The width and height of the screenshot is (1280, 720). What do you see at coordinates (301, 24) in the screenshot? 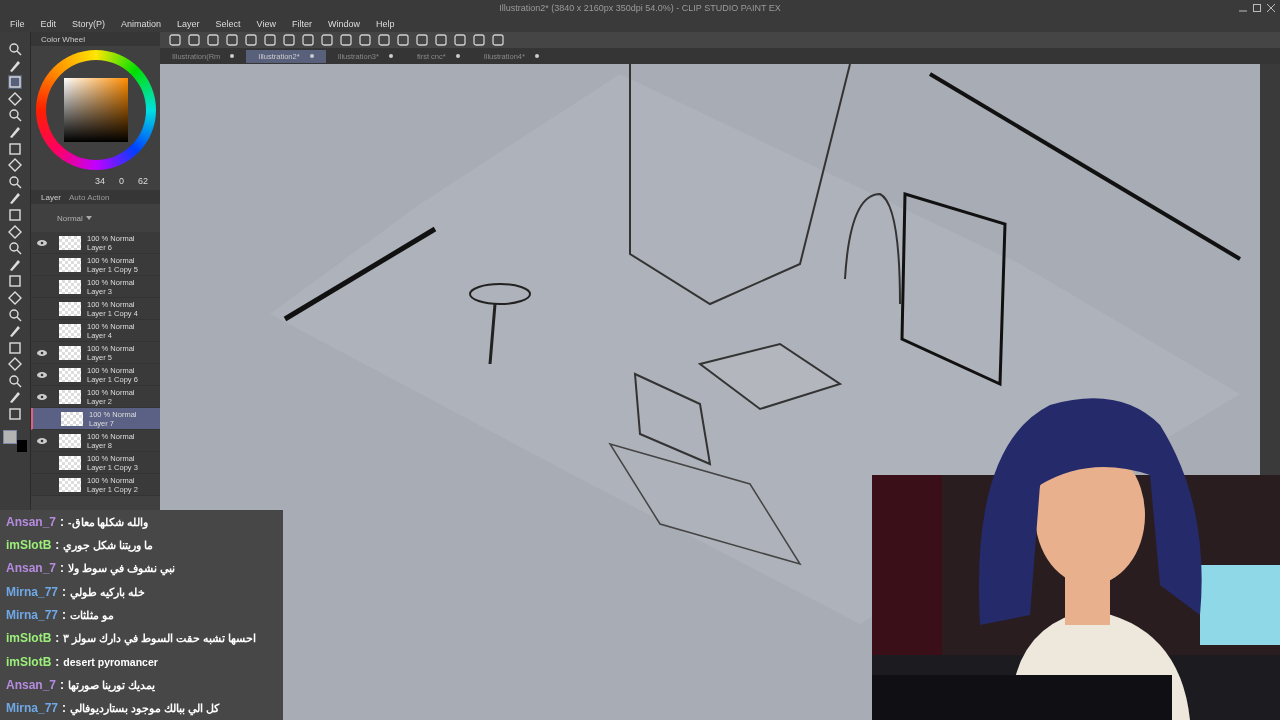
I see `menu-item: Filter` at bounding box center [301, 24].